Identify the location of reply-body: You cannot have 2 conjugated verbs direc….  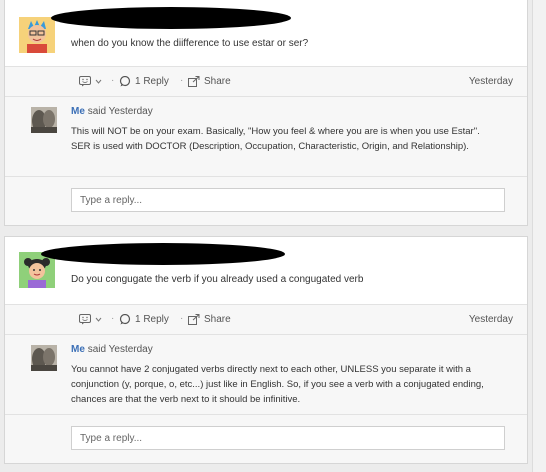
(277, 384).